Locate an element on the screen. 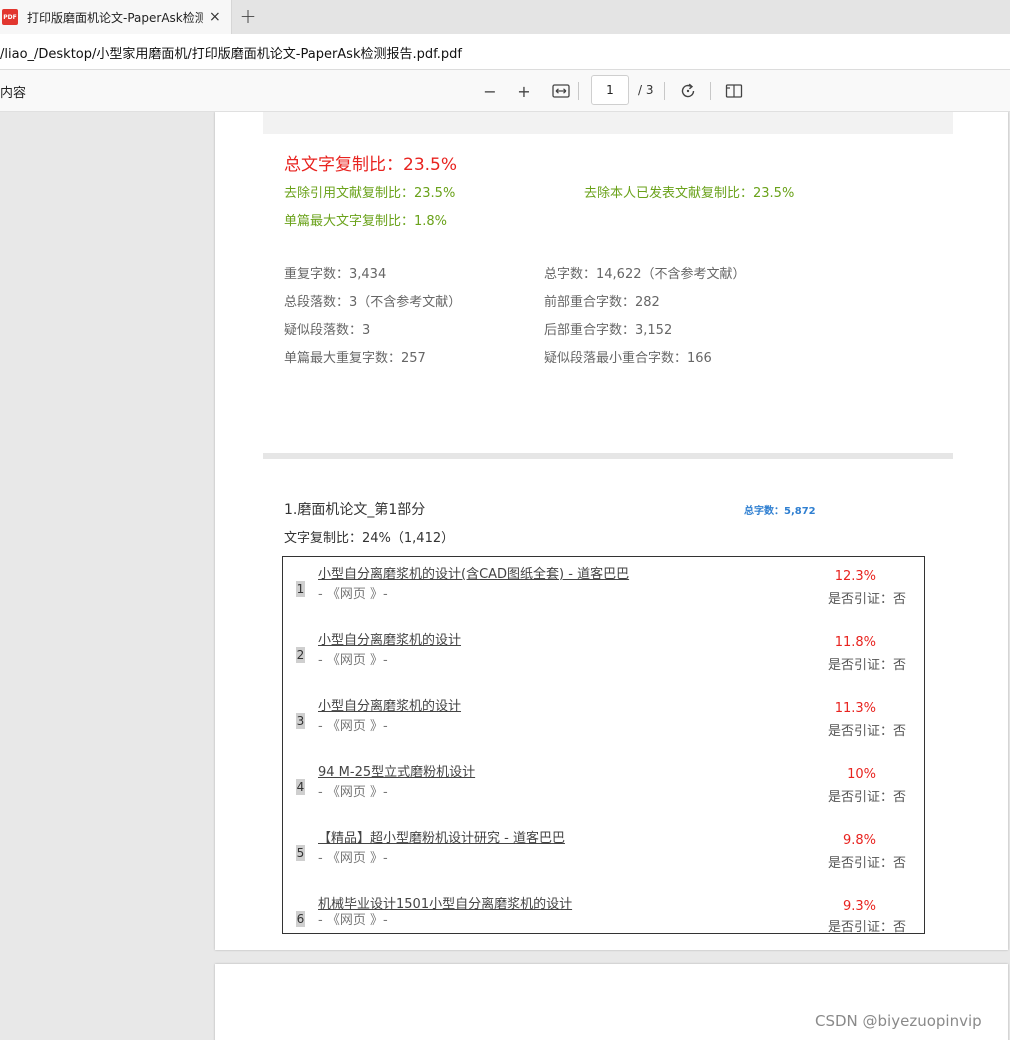  source-number: 2 is located at coordinates (300, 655).